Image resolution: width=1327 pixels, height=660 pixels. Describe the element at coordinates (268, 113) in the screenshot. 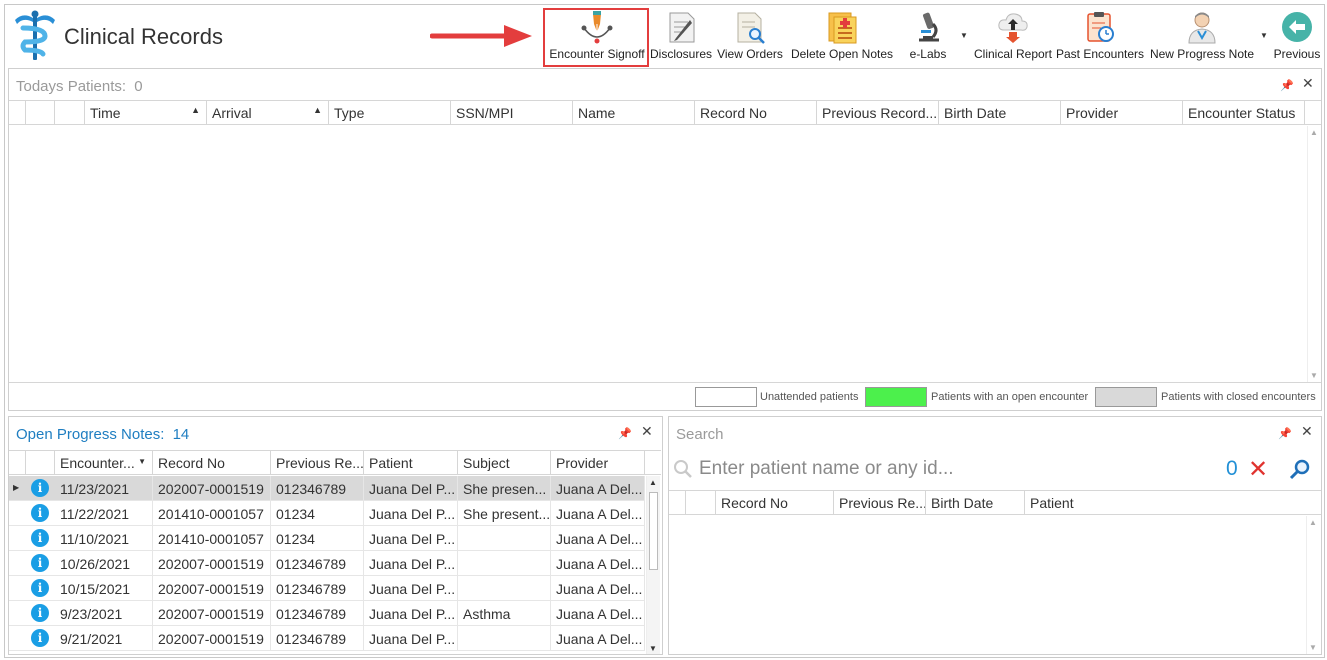

I see `column-arrival: Arrival ▲` at that location.